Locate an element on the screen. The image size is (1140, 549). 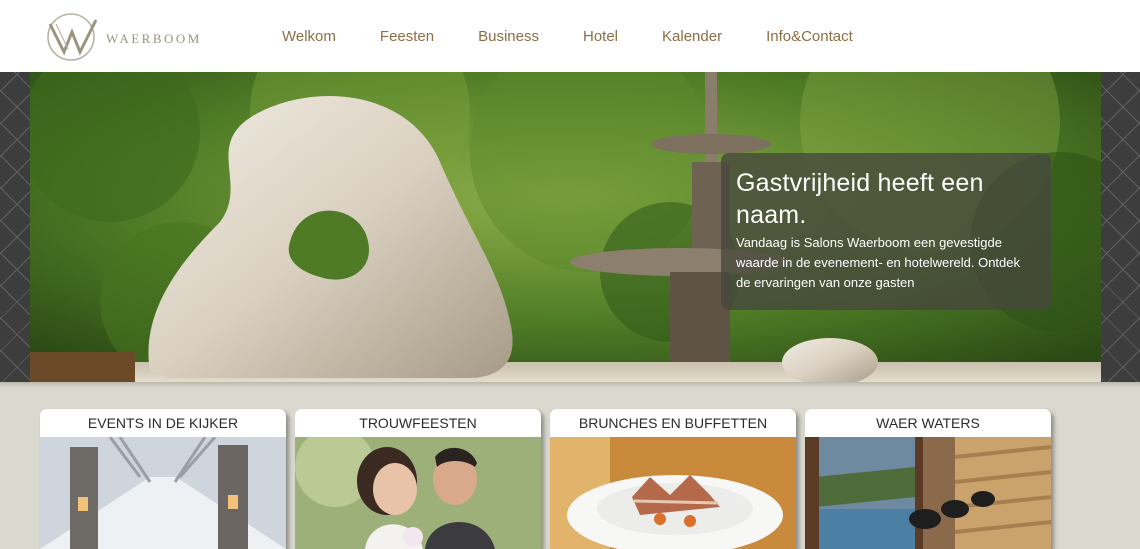
spa-pool-photo is located at coordinates (928, 493).